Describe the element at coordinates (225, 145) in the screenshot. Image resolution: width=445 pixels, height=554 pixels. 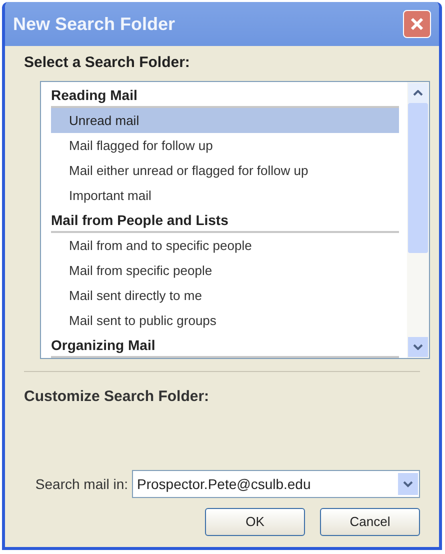
I see `folder-option: Mail flagged for follow up` at that location.